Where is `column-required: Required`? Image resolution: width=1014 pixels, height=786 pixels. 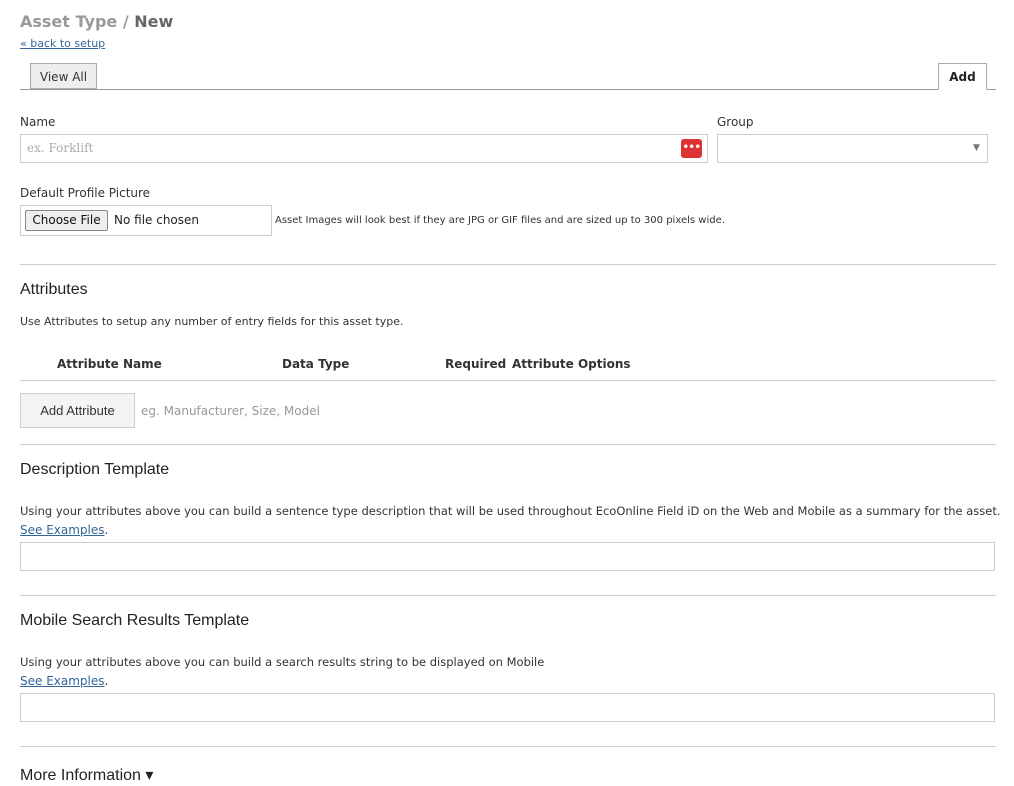
column-required: Required is located at coordinates (476, 364).